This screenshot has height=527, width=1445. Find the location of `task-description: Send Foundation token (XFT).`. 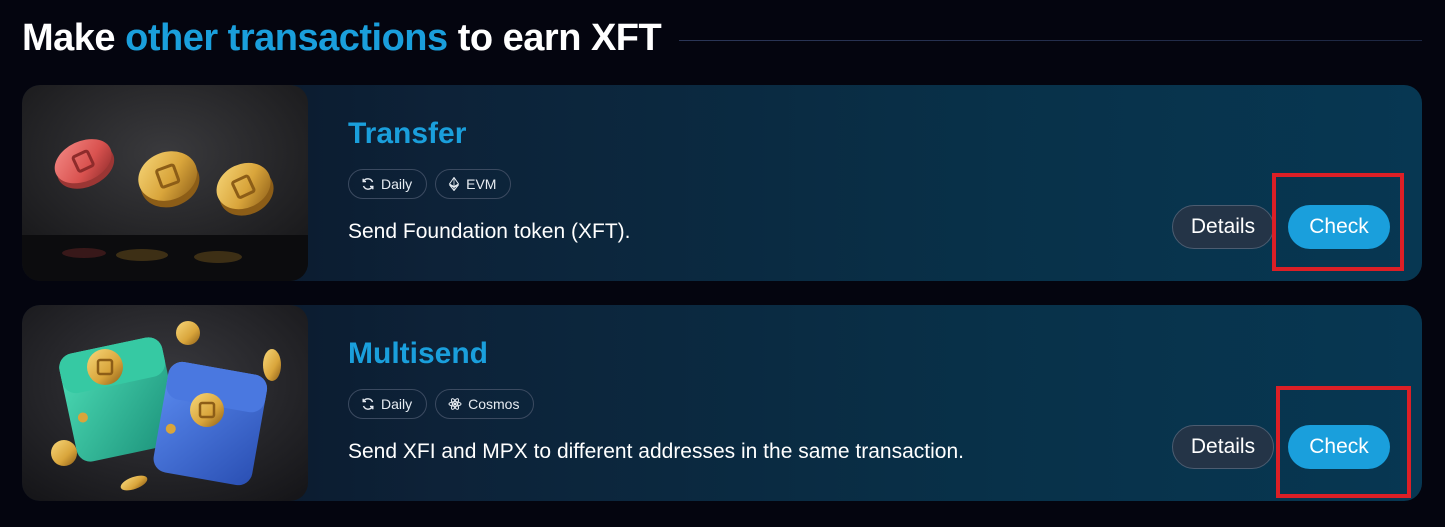

task-description: Send Foundation token (XFT). is located at coordinates (489, 231).